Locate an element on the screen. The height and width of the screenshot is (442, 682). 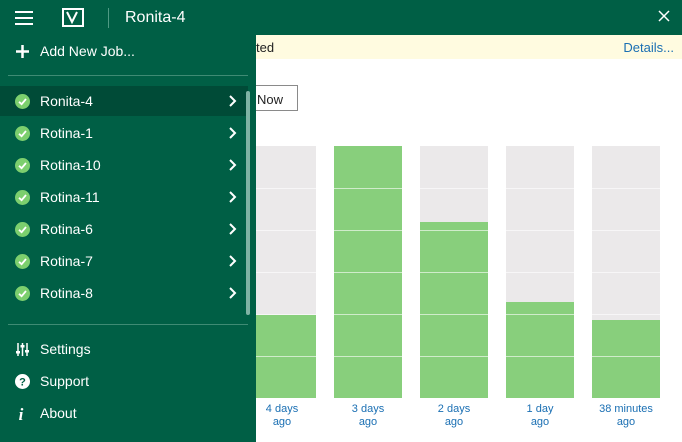
sidebar-job-item: Rotina-1 is located at coordinates (124, 133).